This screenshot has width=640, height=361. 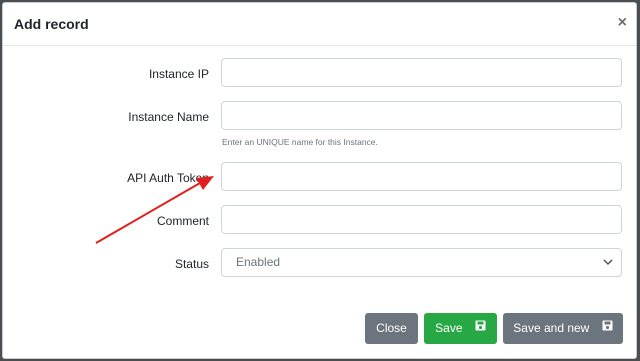 I want to click on instance-name-input, so click(x=421, y=115).